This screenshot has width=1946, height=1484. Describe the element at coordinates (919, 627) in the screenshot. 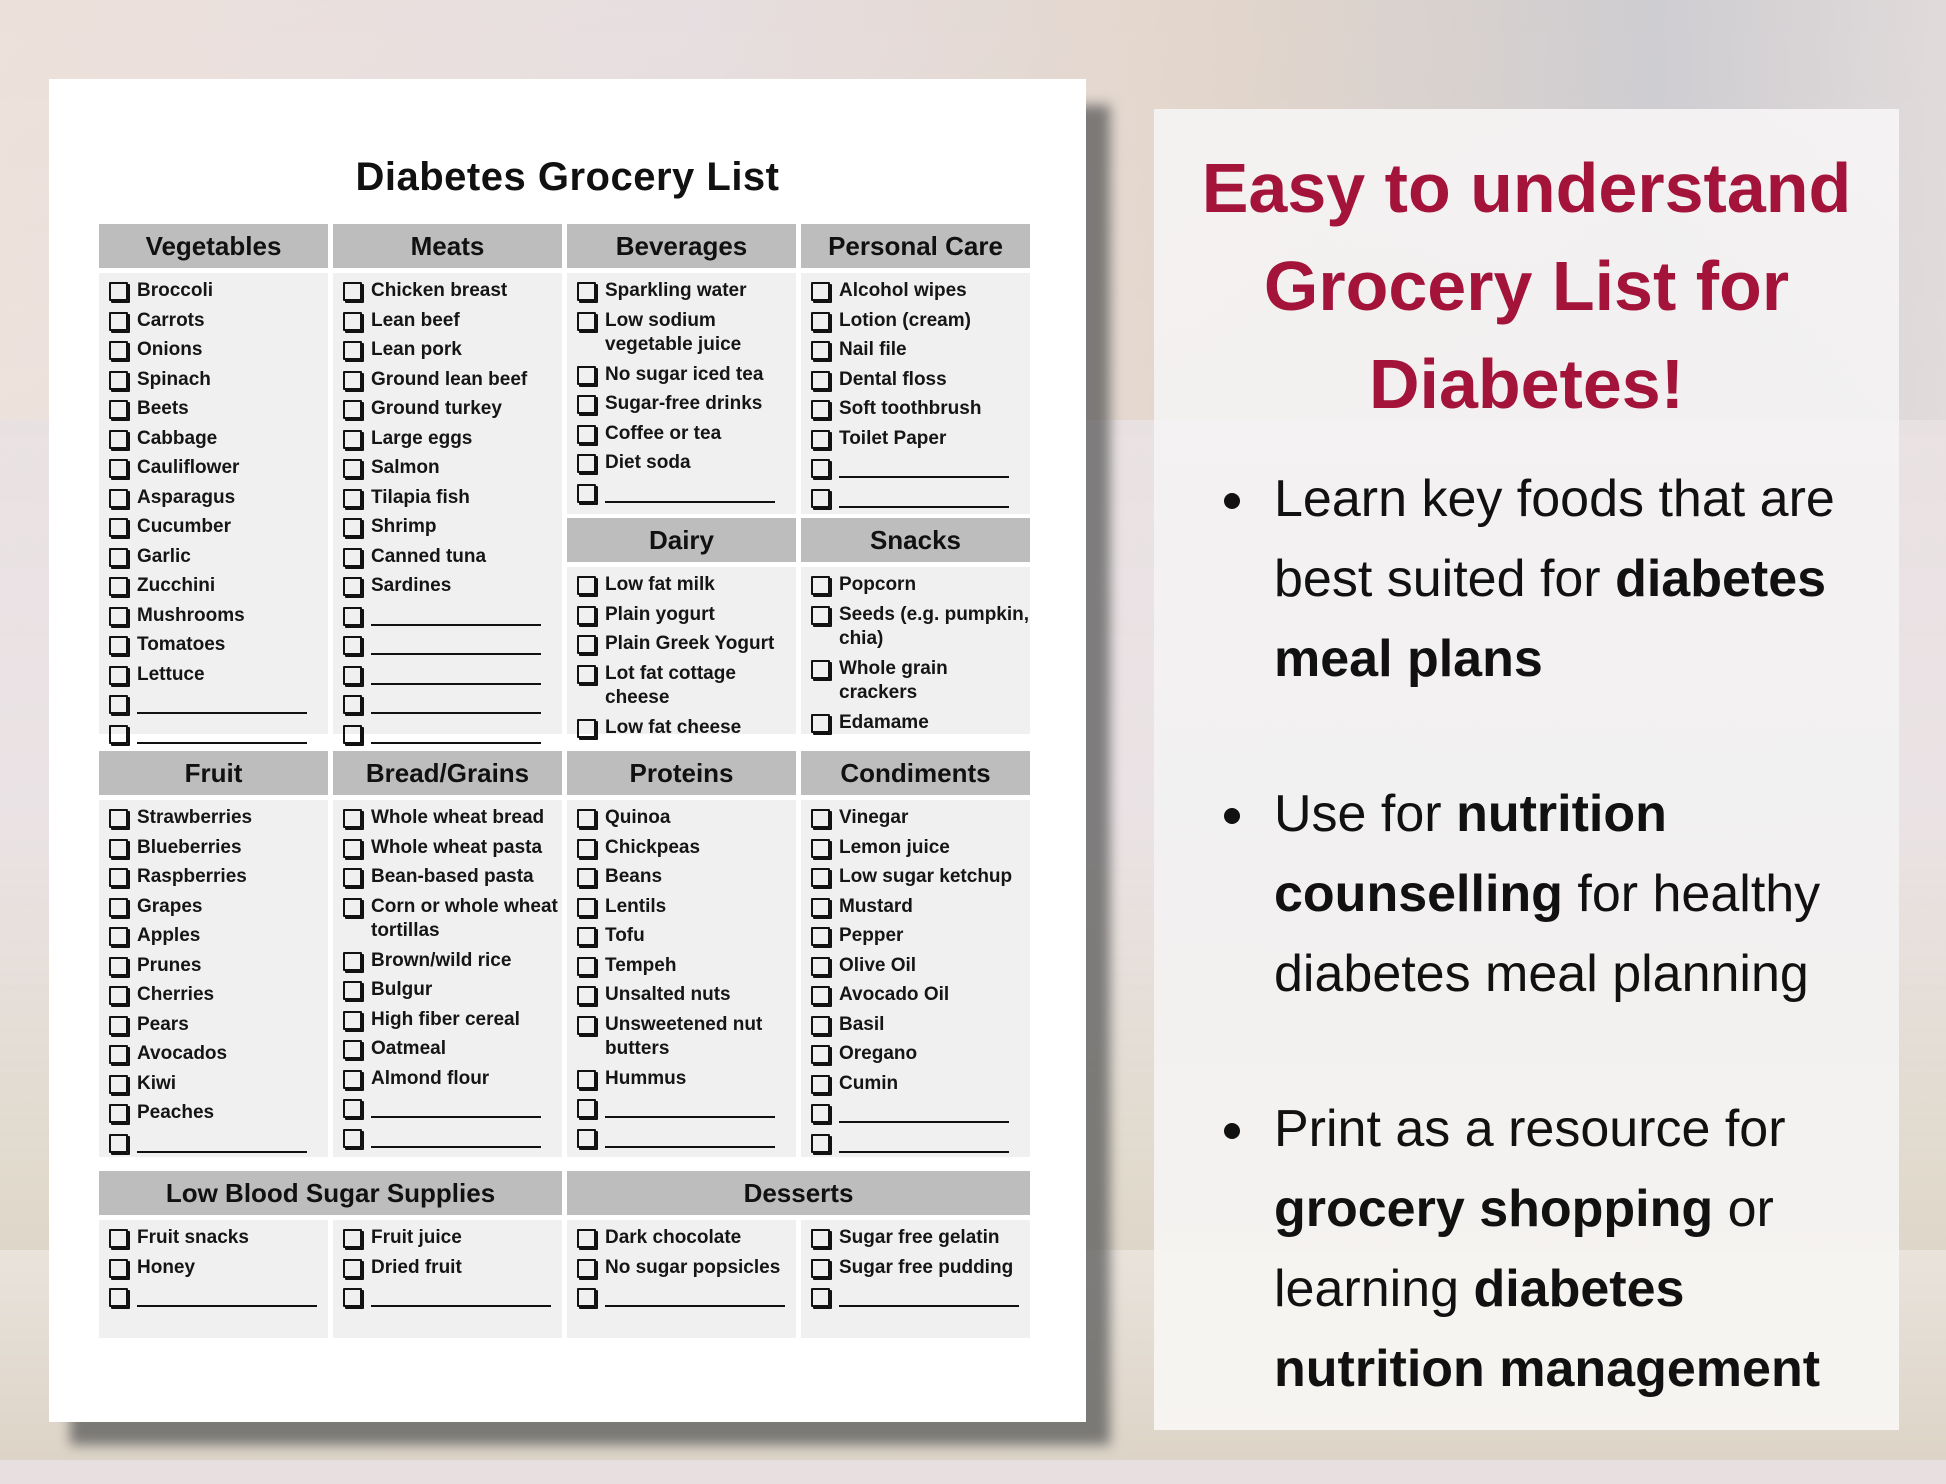

I see `list-item: Seeds (e.g. pumpkin, chia)` at that location.